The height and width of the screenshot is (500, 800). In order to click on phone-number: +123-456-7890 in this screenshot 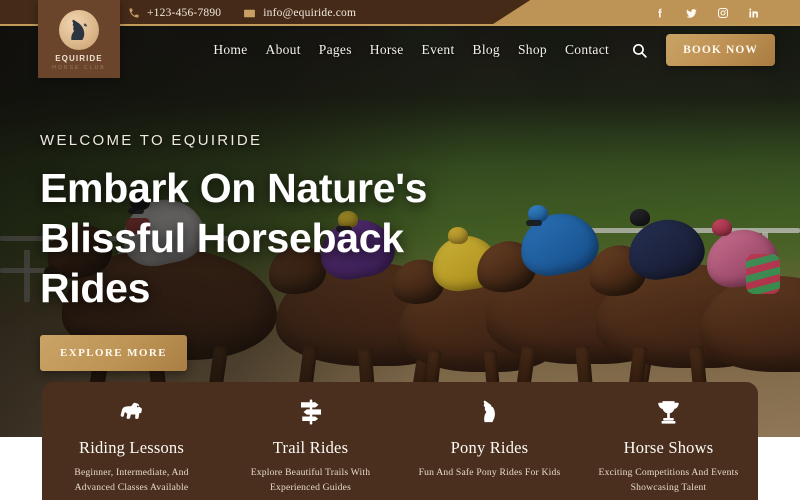, I will do `click(184, 13)`.